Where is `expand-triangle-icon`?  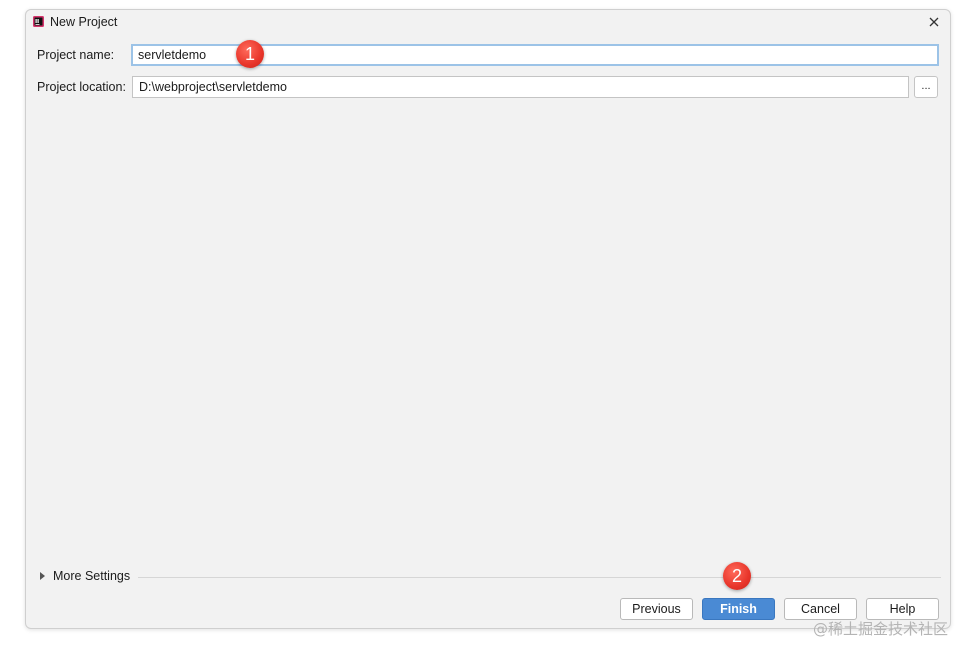
expand-triangle-icon is located at coordinates (42, 576).